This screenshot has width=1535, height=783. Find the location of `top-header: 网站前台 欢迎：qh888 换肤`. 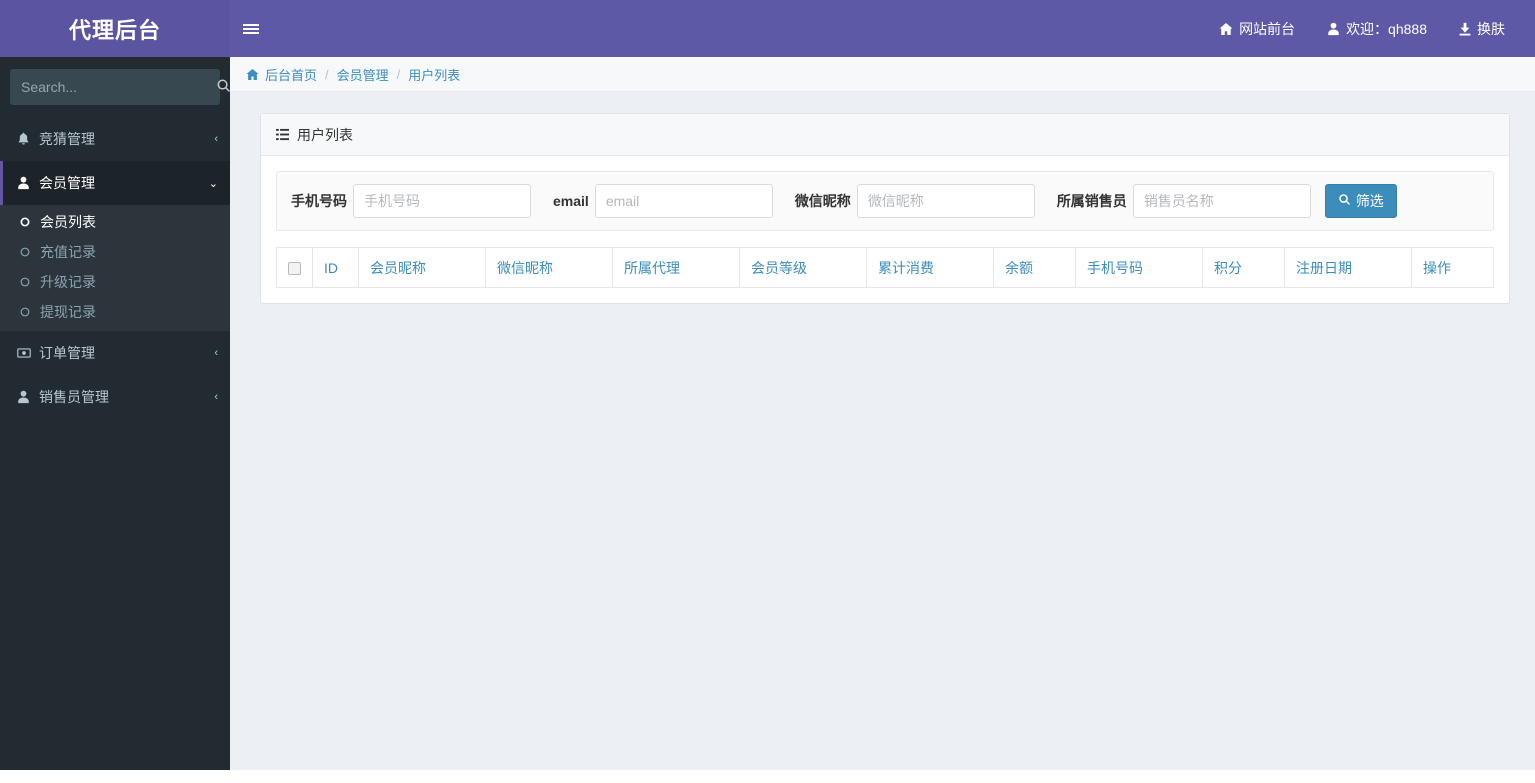

top-header: 网站前台 欢迎：qh888 换肤 is located at coordinates (882, 28).